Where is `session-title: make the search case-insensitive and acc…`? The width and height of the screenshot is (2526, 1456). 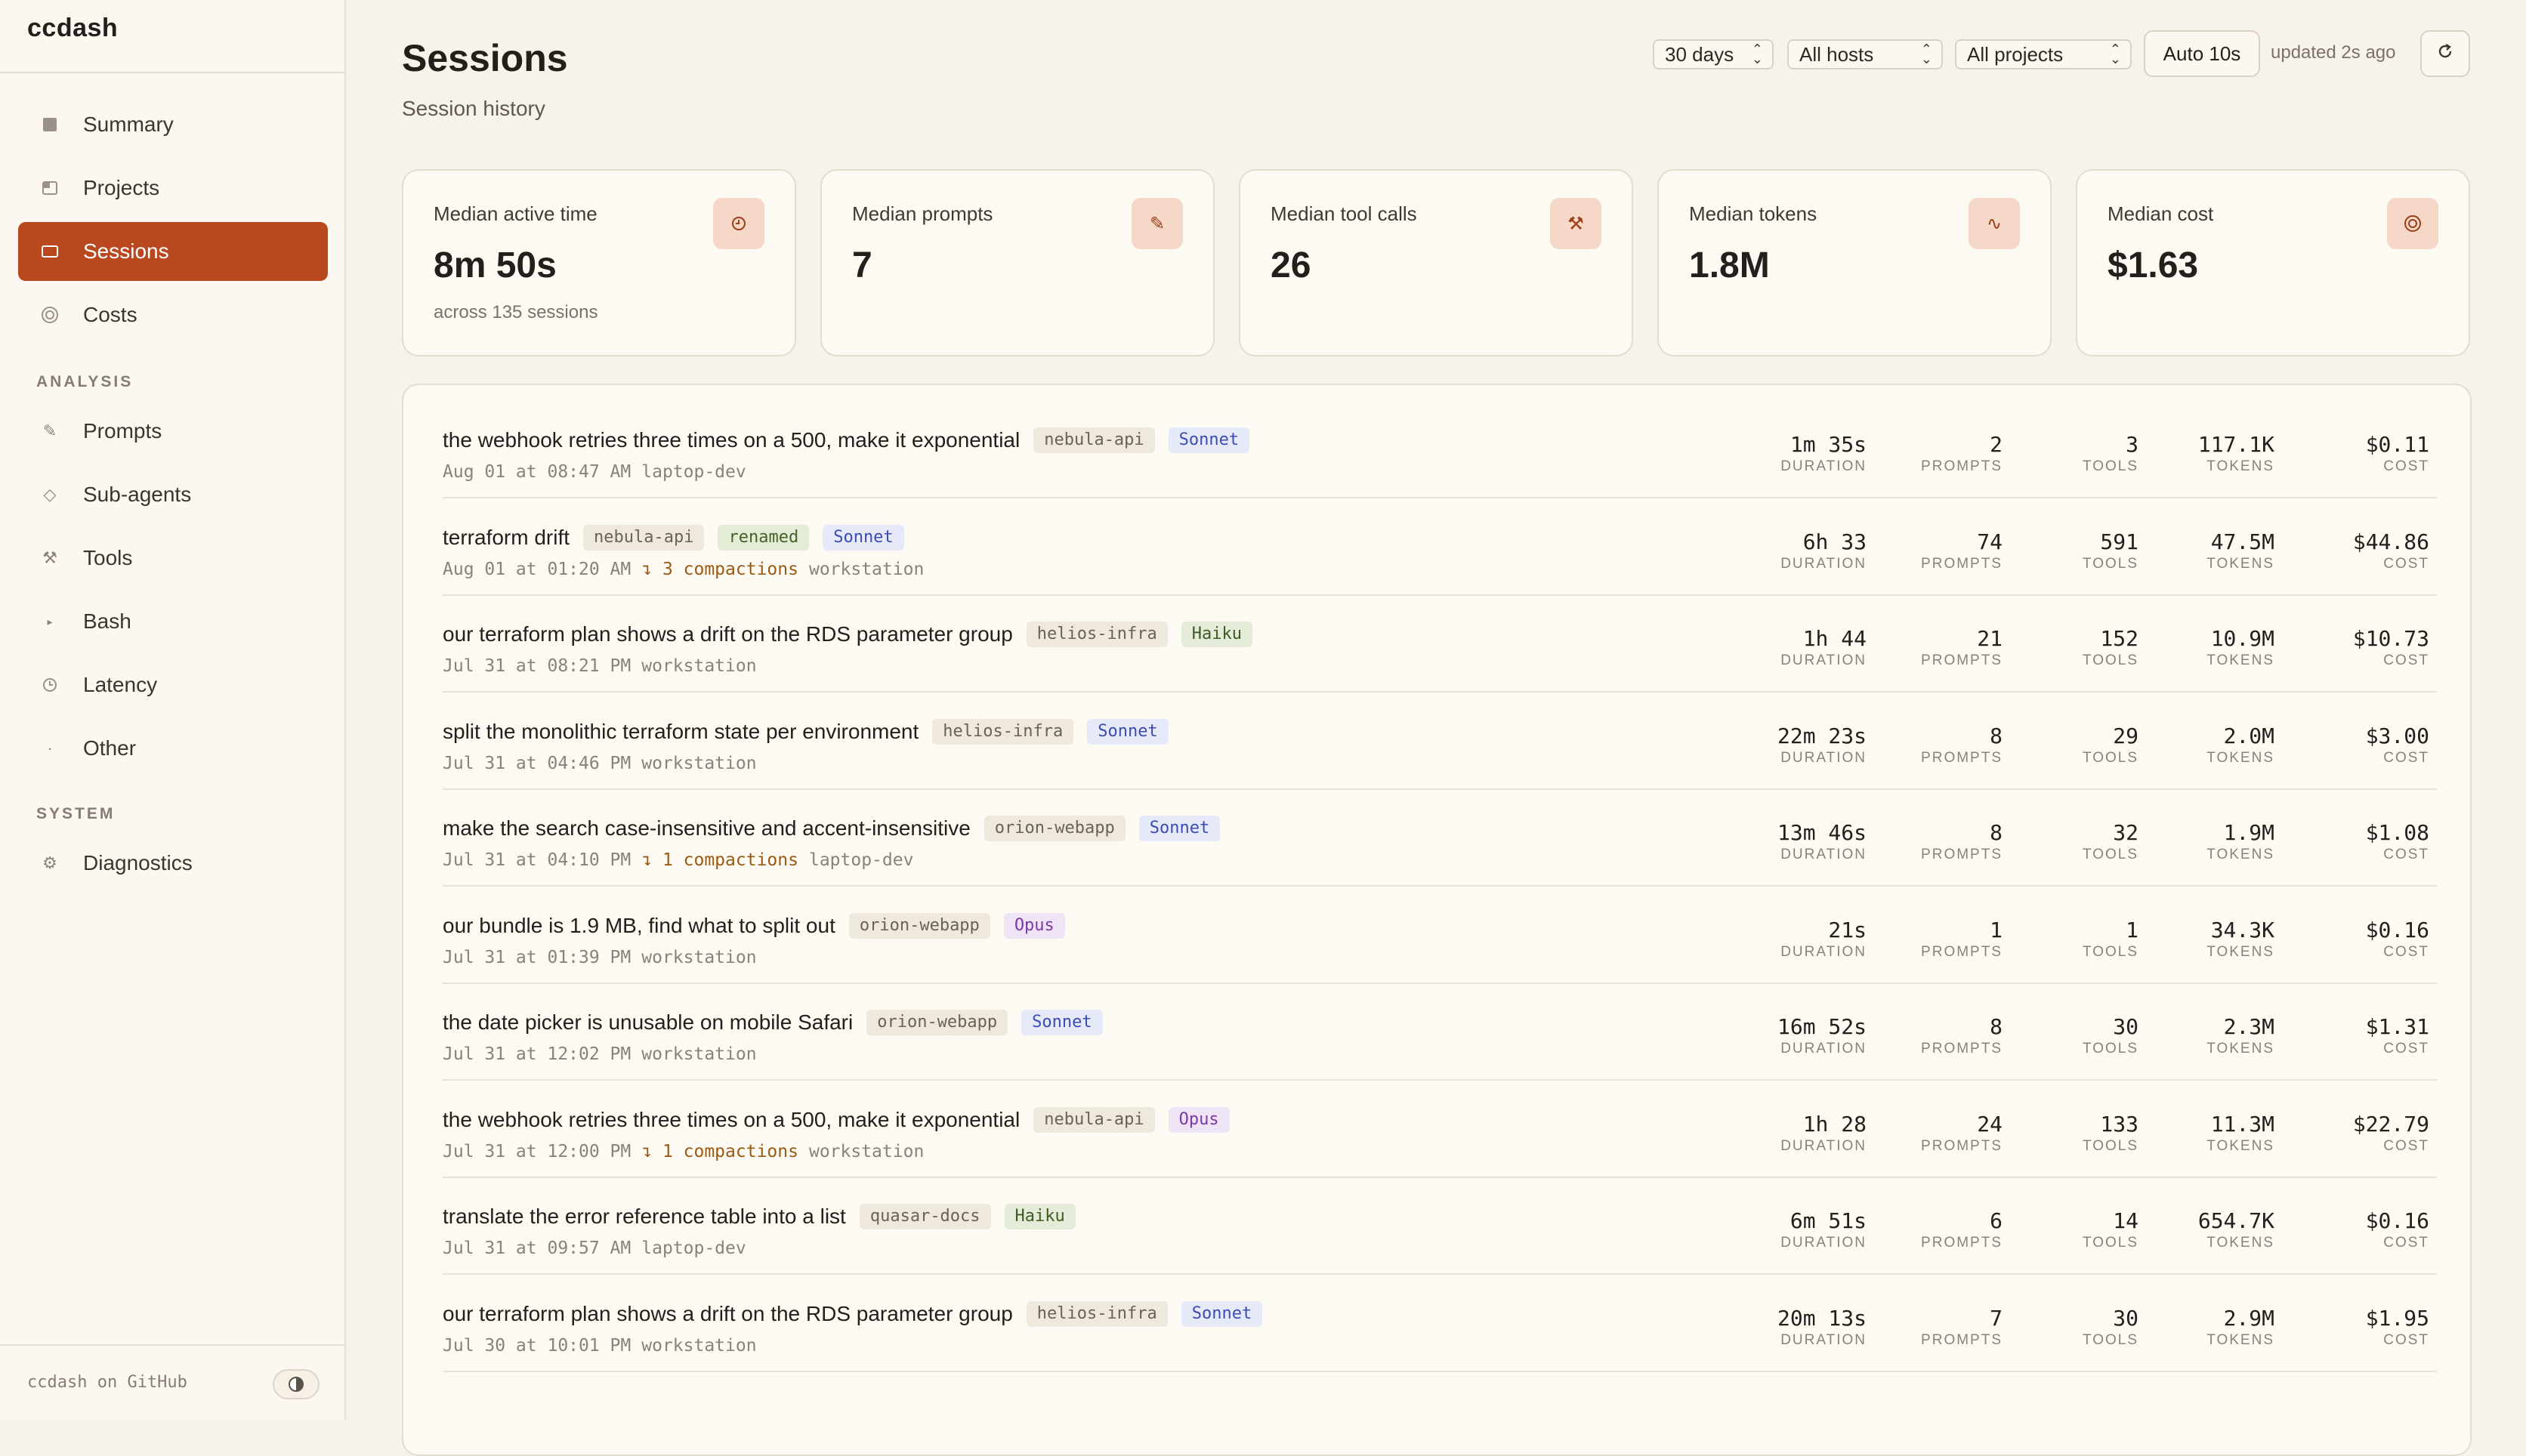
session-title: make the search case-insensitive and acc… is located at coordinates (707, 828).